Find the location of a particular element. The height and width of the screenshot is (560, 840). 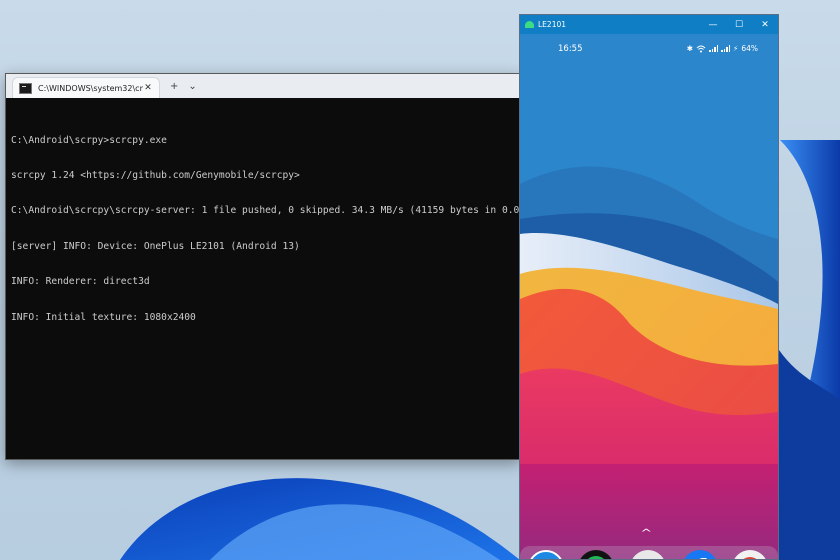

android-icon is located at coordinates (529, 24).